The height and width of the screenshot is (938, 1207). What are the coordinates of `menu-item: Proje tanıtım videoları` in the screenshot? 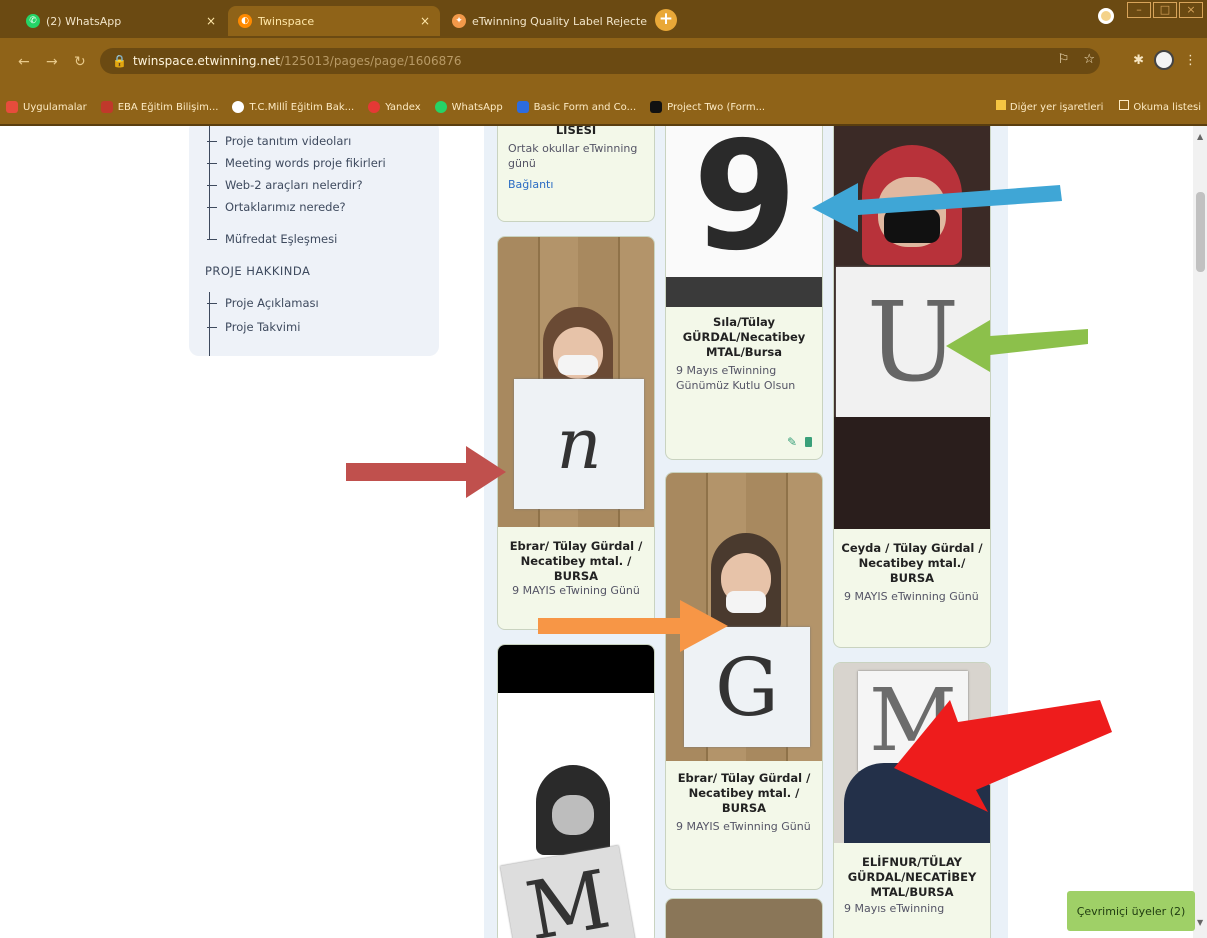 It's located at (279, 141).